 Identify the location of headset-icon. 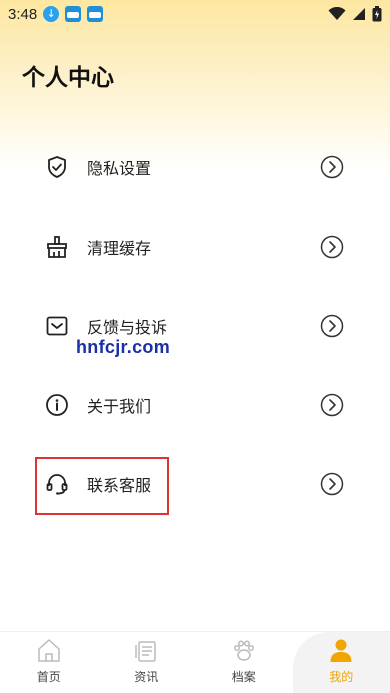
(57, 484).